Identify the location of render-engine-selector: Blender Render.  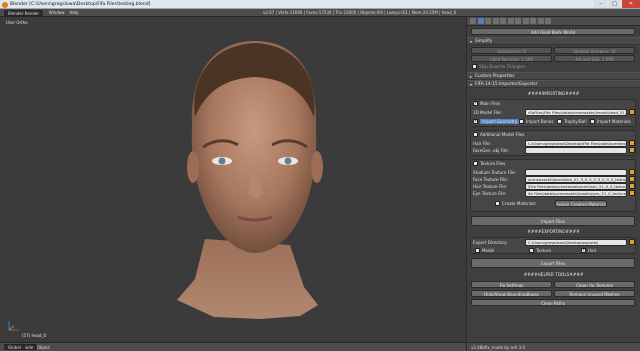
(24, 12).